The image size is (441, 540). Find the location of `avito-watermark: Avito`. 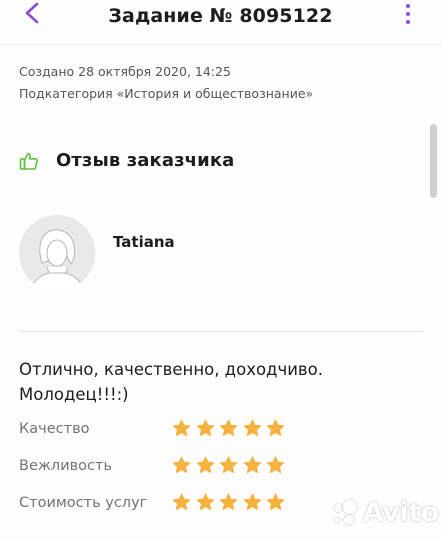

avito-watermark: Avito is located at coordinates (384, 512).